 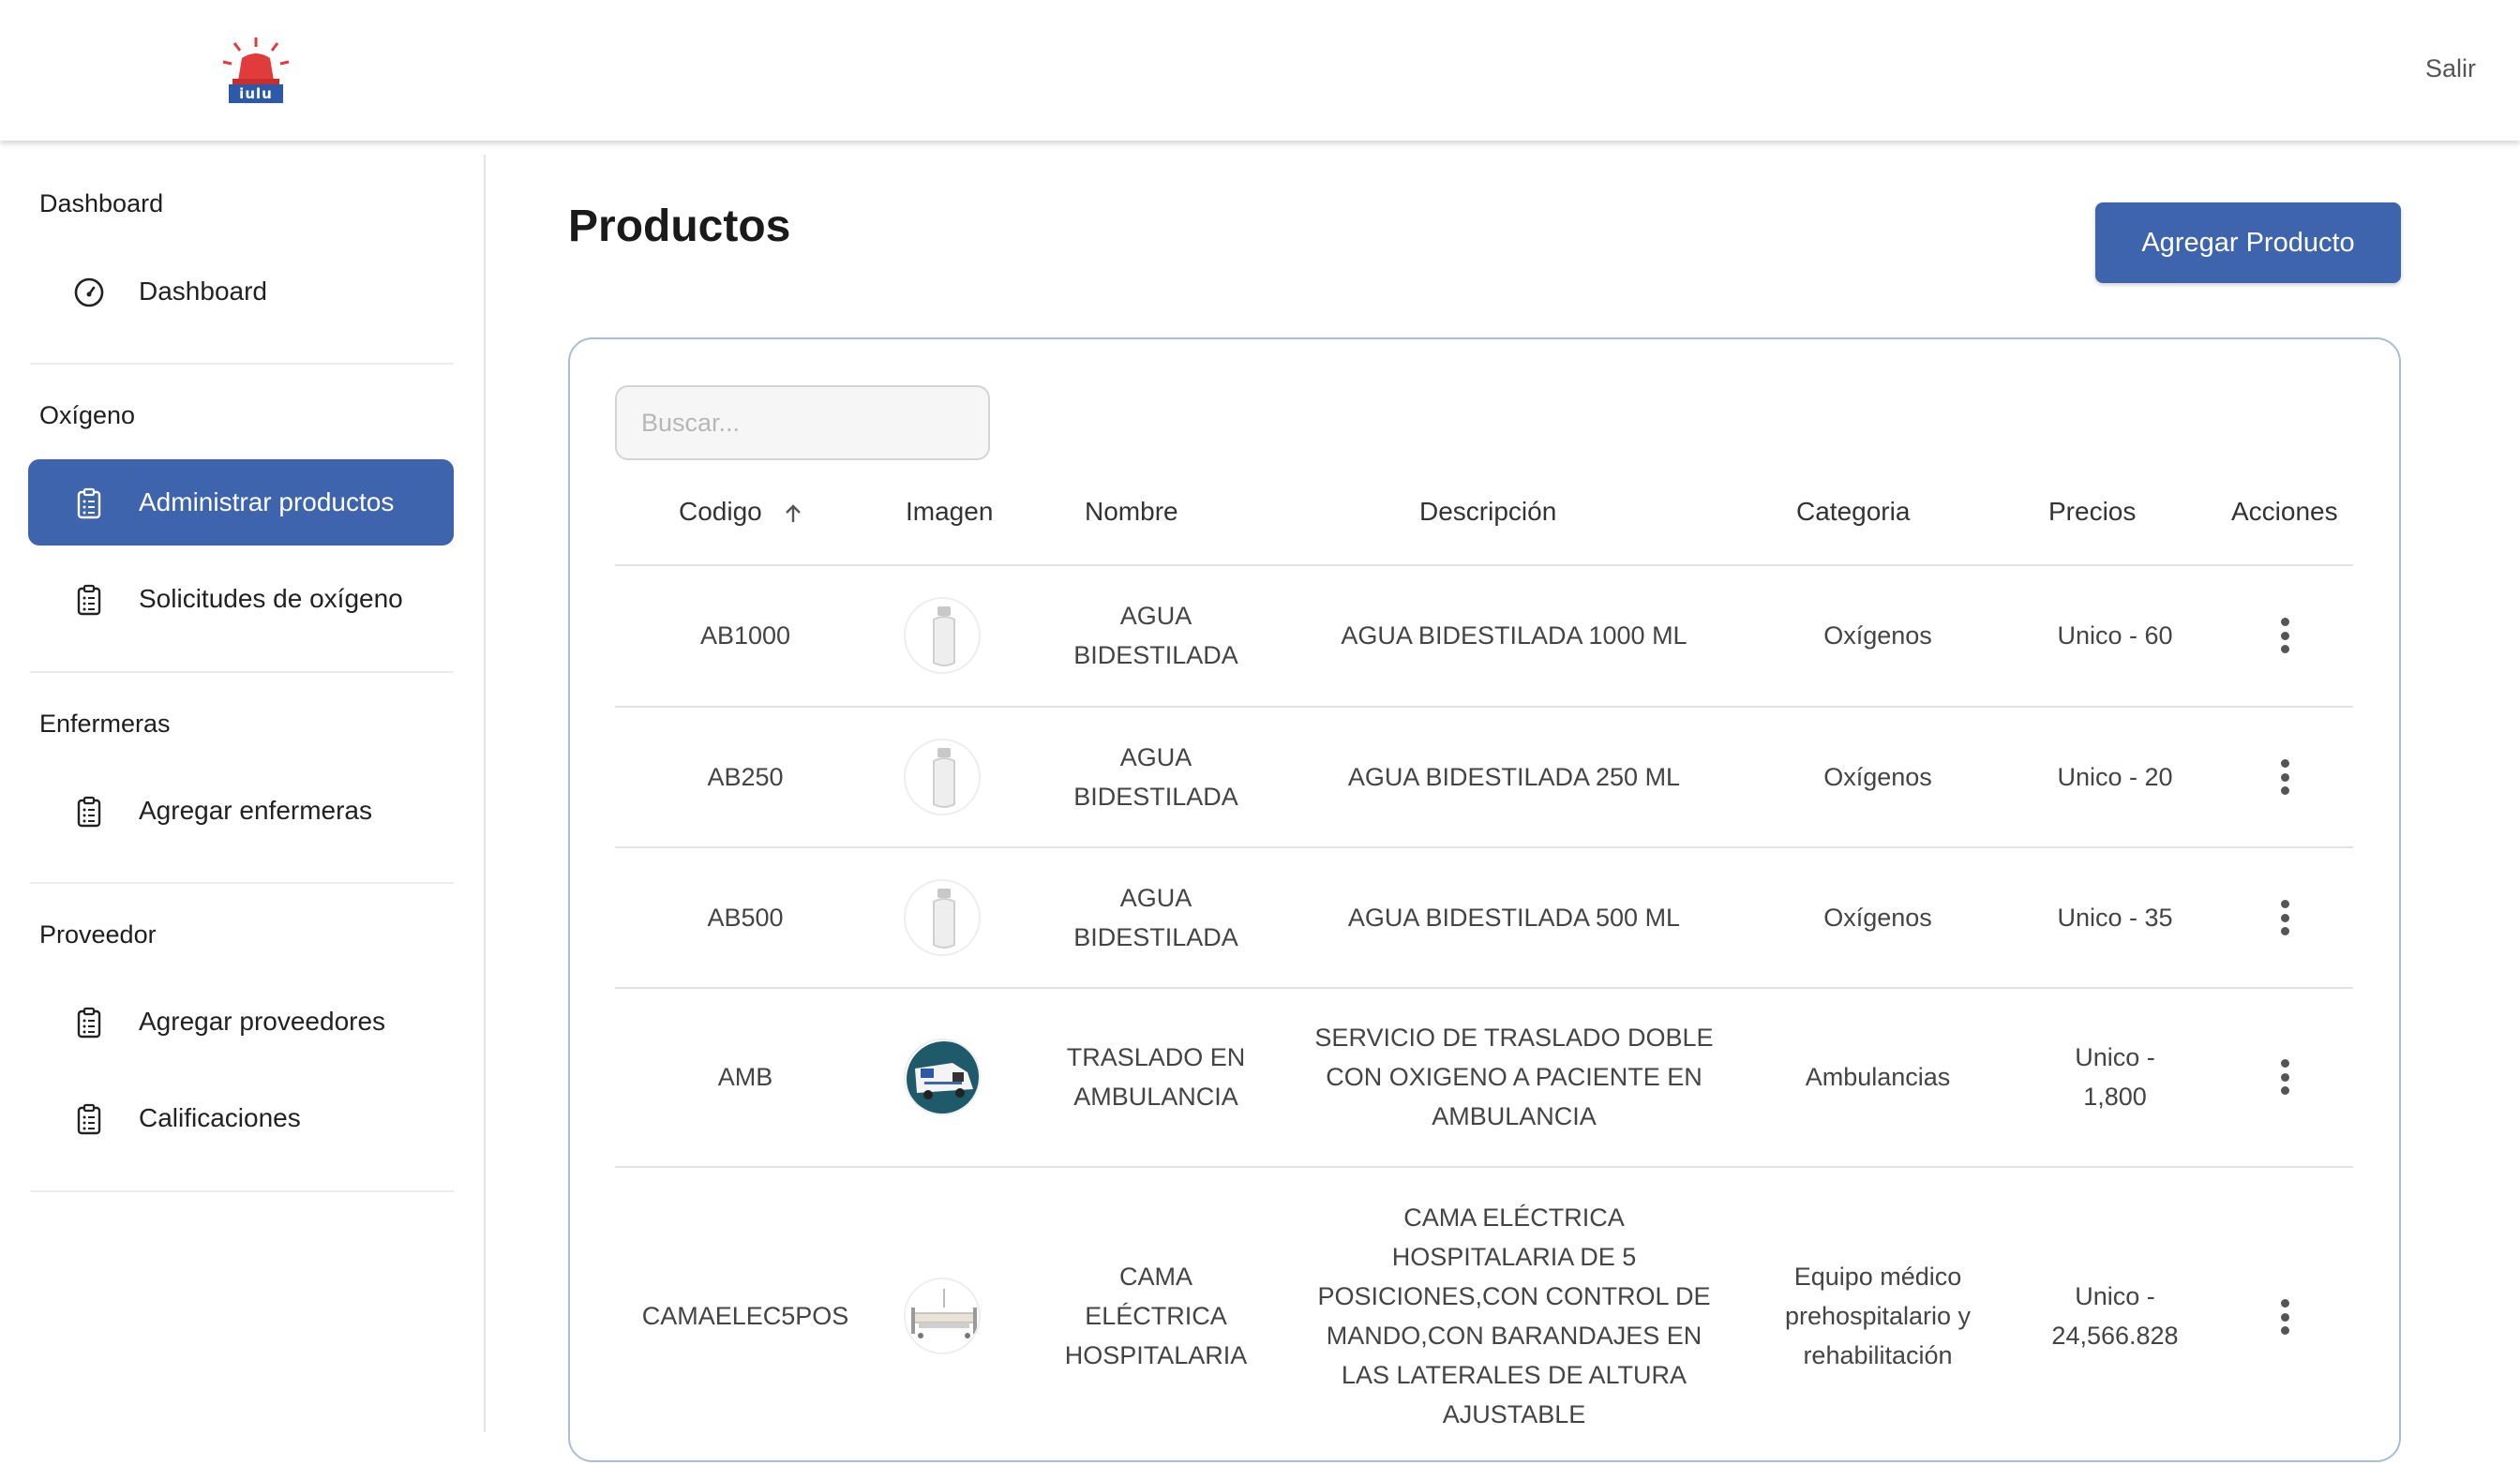 What do you see at coordinates (2450, 69) in the screenshot?
I see `logout-link: Salir` at bounding box center [2450, 69].